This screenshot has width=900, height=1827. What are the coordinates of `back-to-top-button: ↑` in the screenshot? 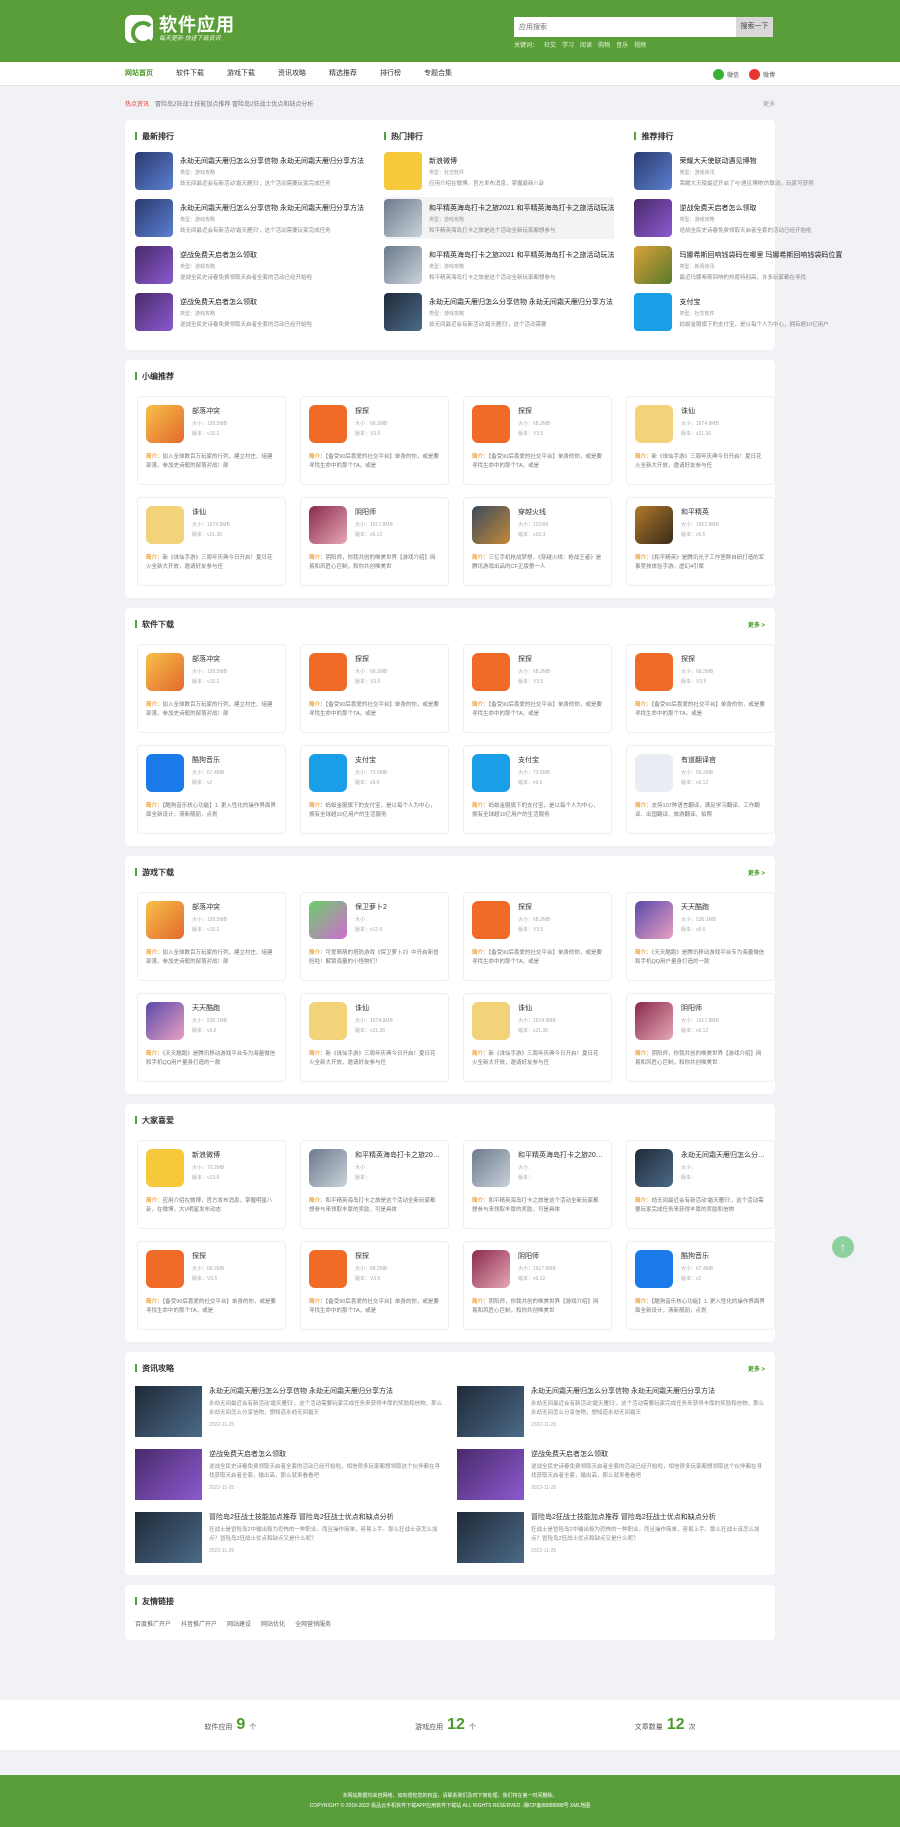 It's located at (843, 1247).